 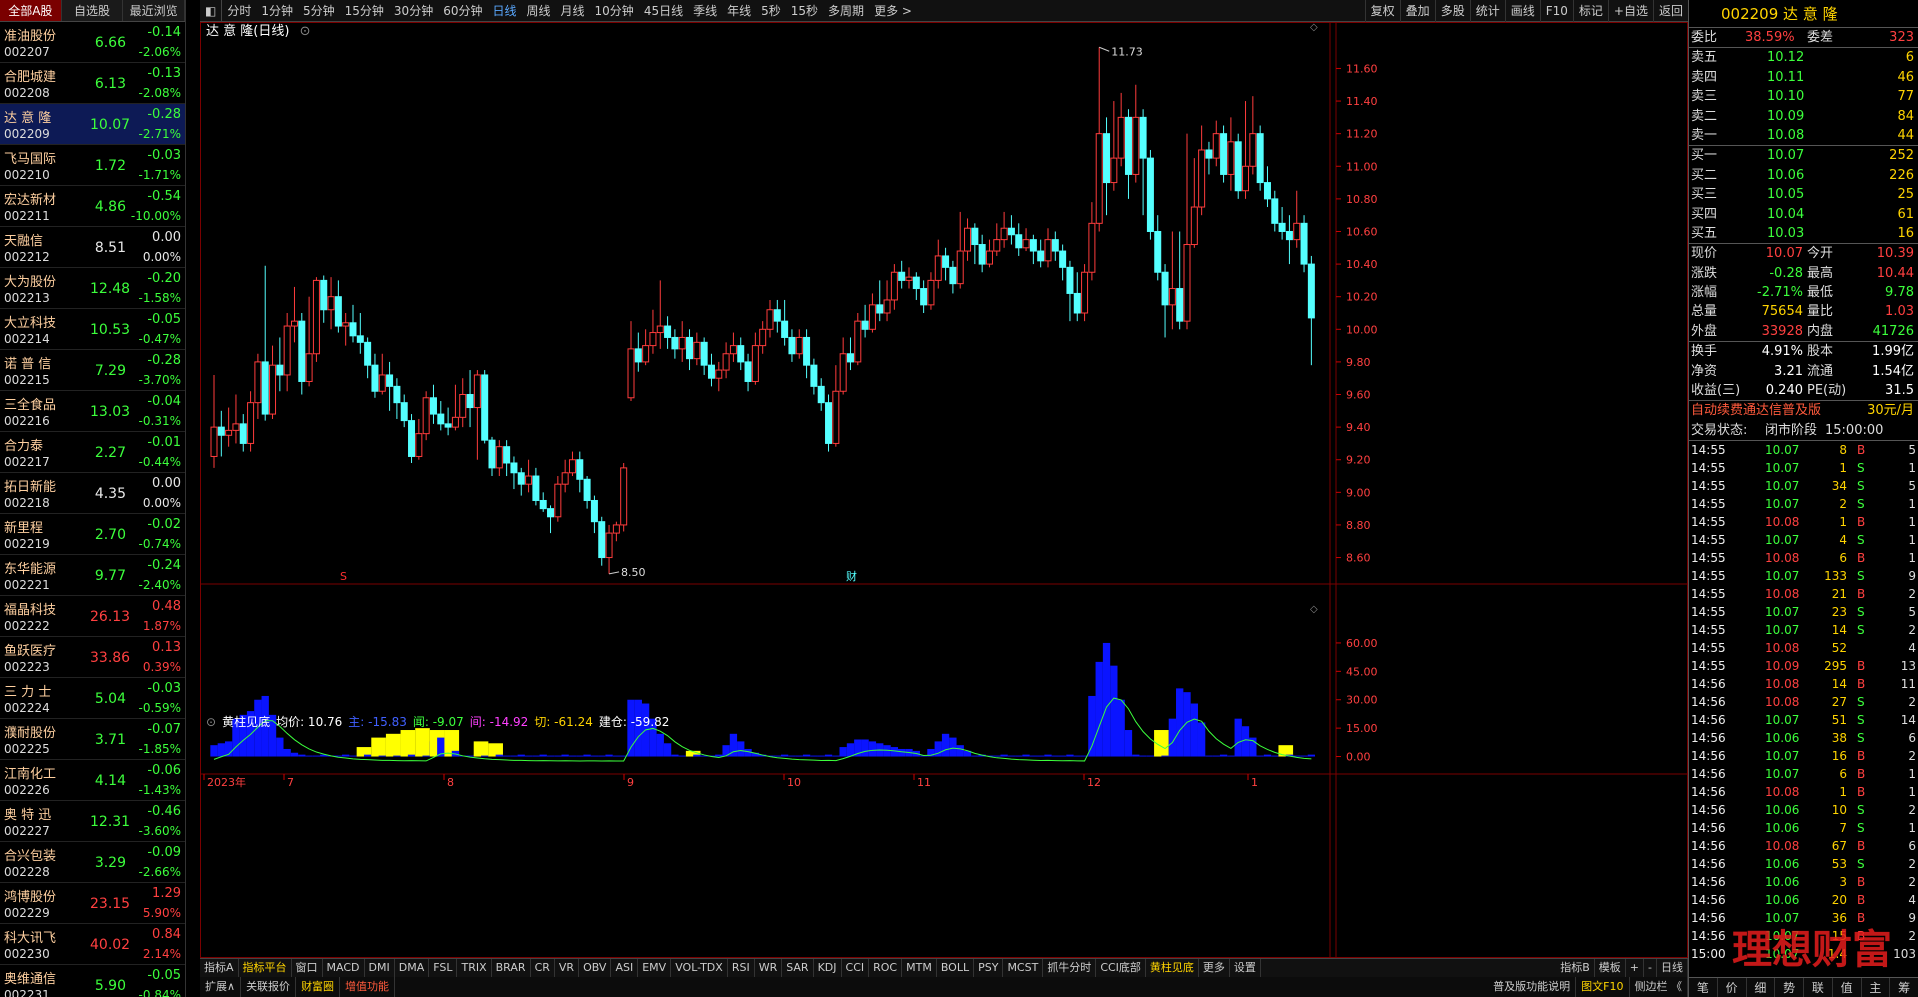 I want to click on ind-tab-VR: VR, so click(x=567, y=968).